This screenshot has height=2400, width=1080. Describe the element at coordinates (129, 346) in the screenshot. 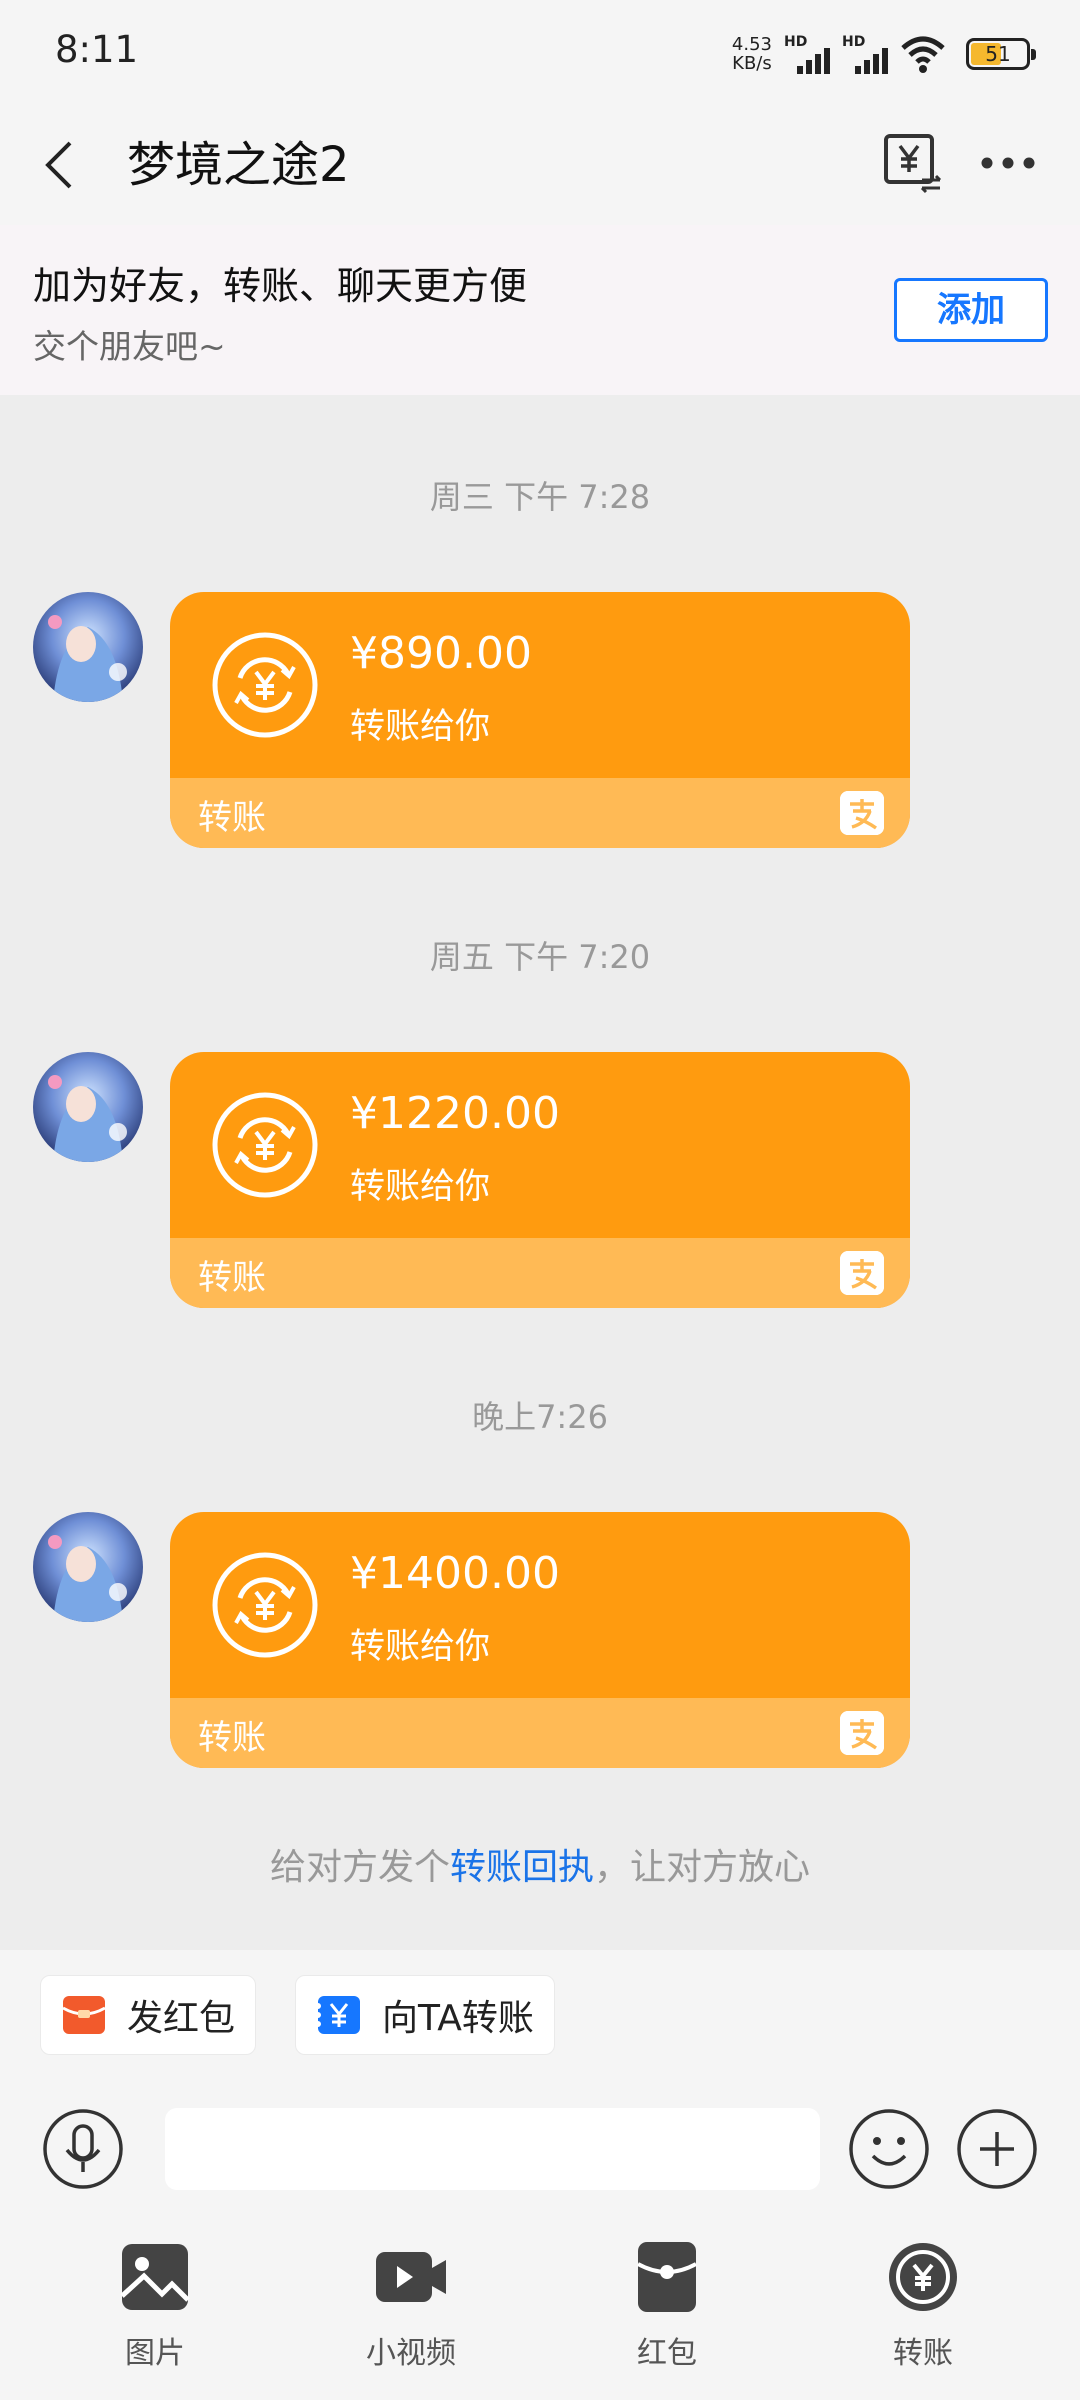

I see `banner-subtitle: 交个朋友吧~` at that location.